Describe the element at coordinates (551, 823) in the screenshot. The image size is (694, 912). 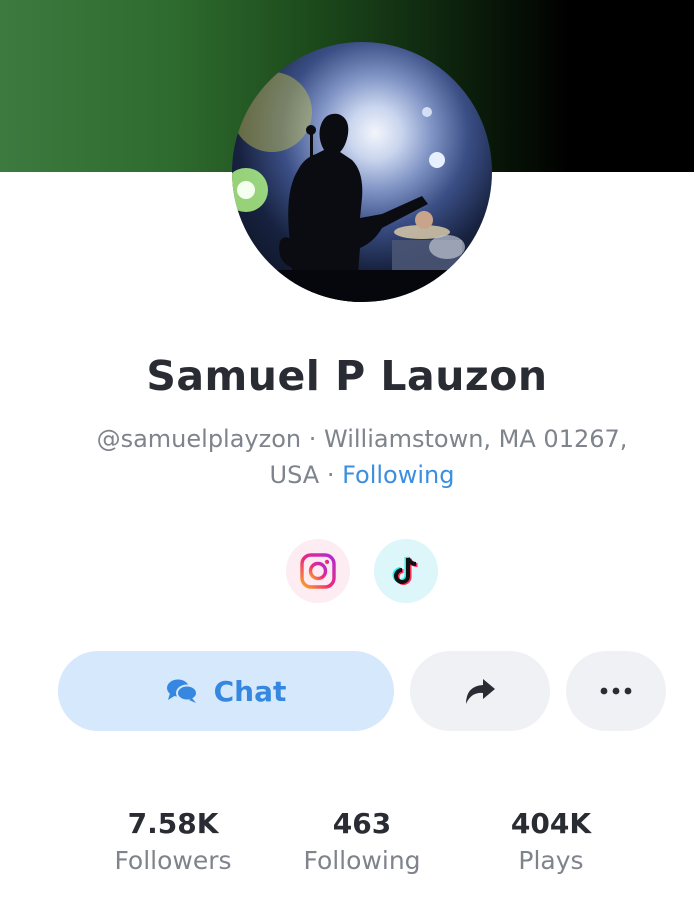
I see `stat-value: 404K` at that location.